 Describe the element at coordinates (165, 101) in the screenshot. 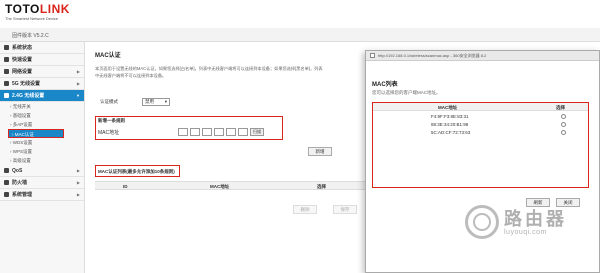

I see `chevron-down-icon: ▾` at that location.